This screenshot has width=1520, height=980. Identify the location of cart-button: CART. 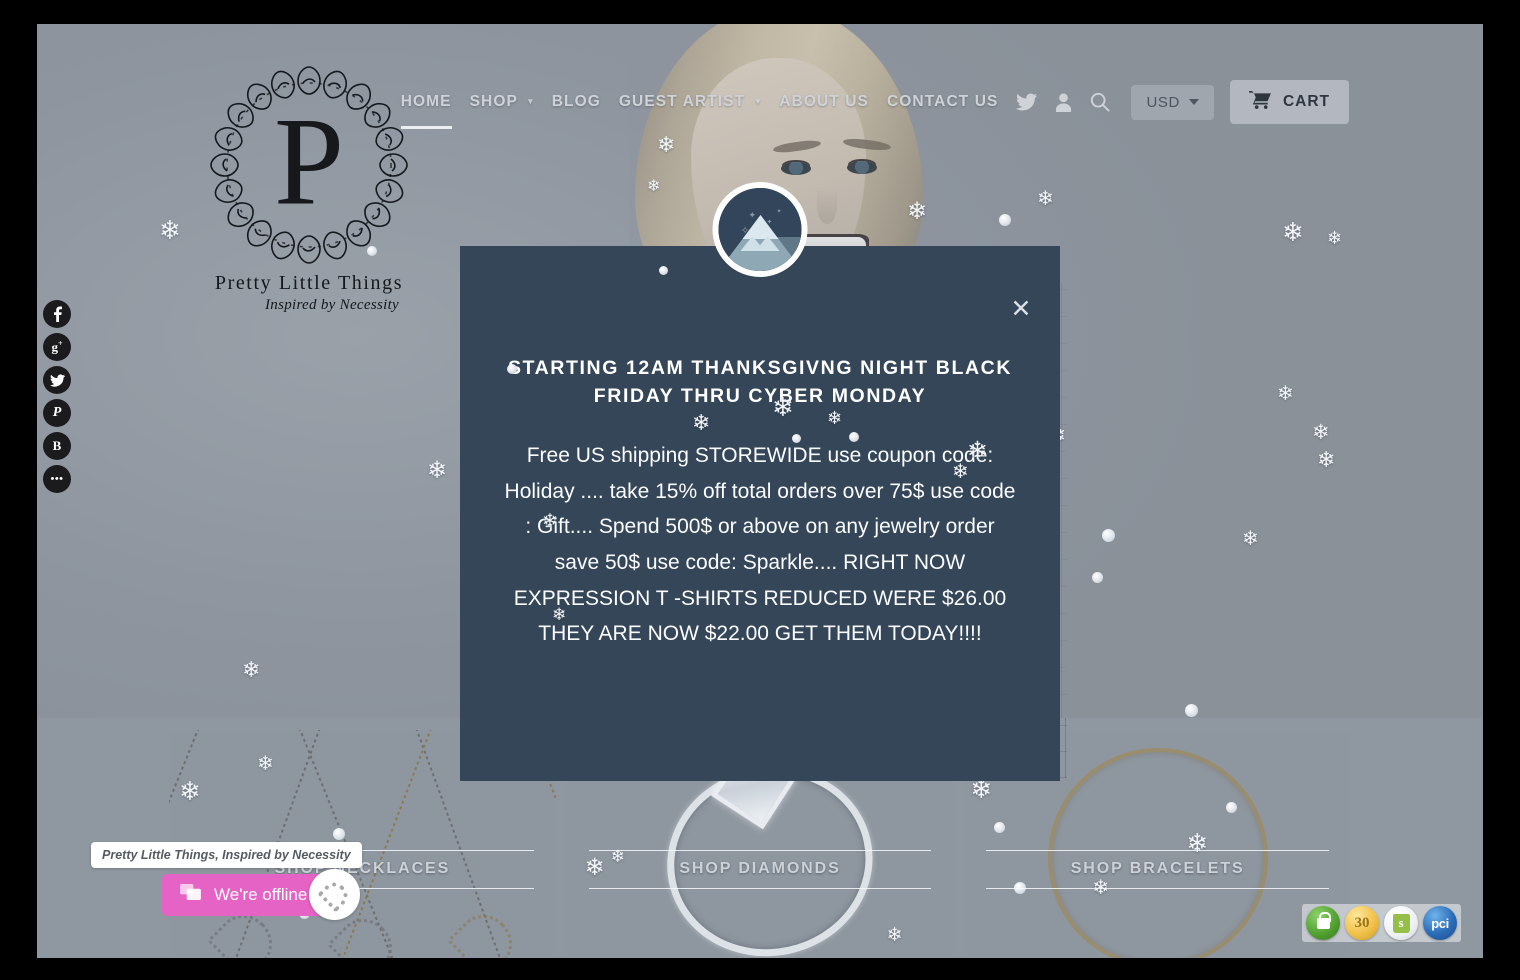
(1289, 102).